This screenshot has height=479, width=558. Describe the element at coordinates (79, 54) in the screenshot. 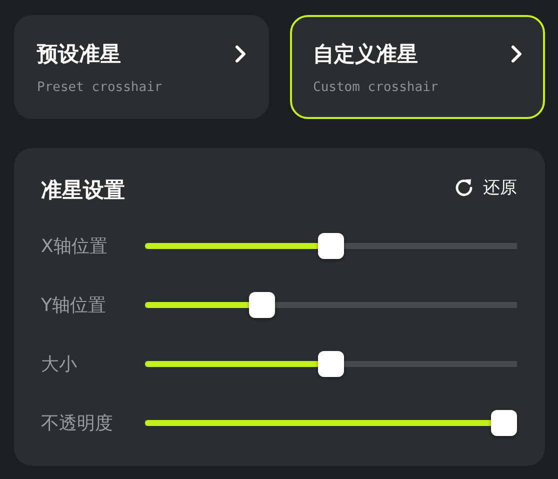

I see `mode-title: 预设准星` at that location.